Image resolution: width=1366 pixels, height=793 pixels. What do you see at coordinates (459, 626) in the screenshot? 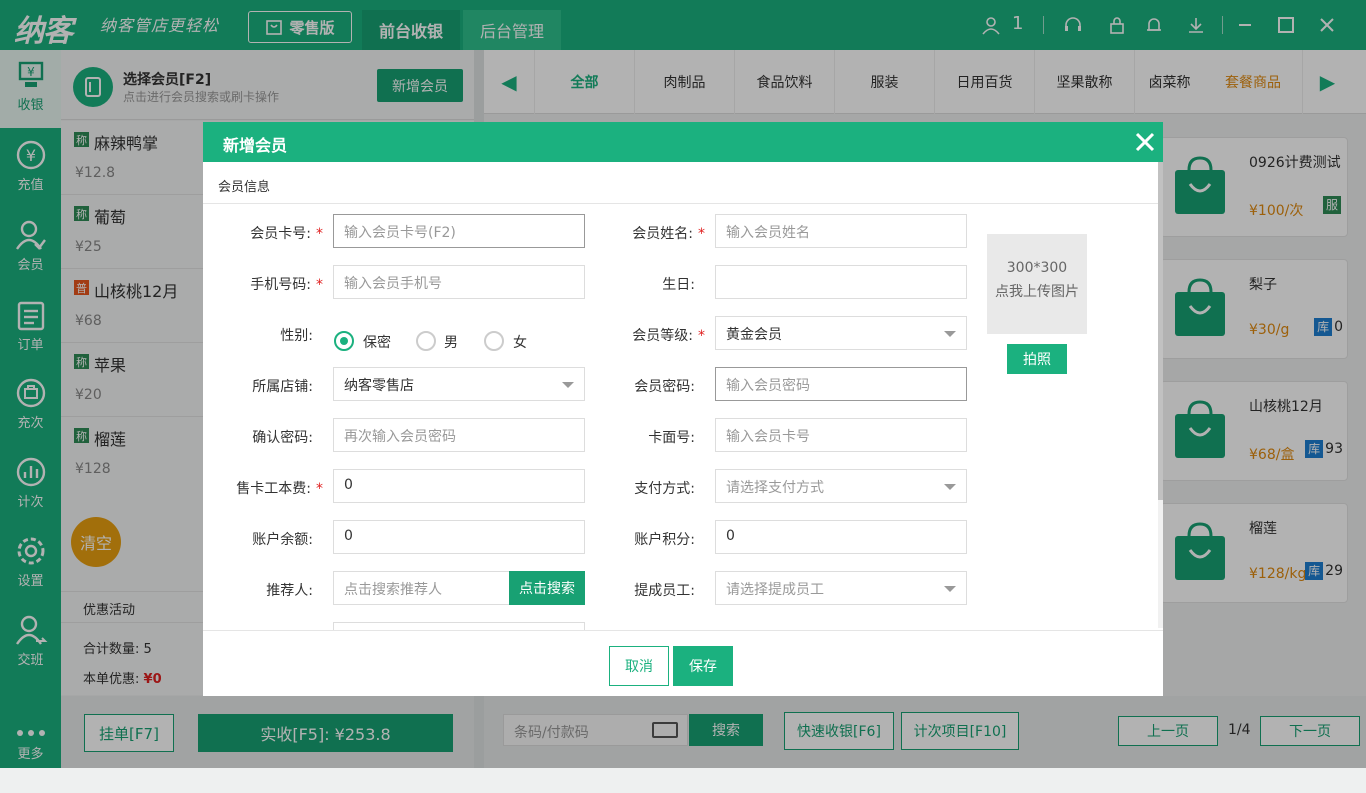
I see `next-row-input` at bounding box center [459, 626].